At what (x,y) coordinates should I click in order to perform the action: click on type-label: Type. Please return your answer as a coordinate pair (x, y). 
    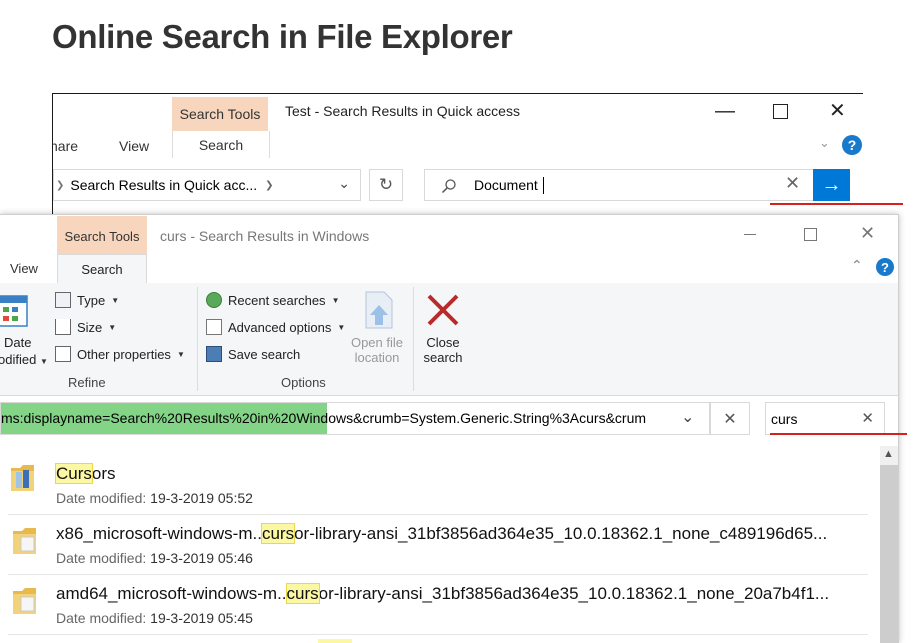
    Looking at the image, I should click on (91, 300).